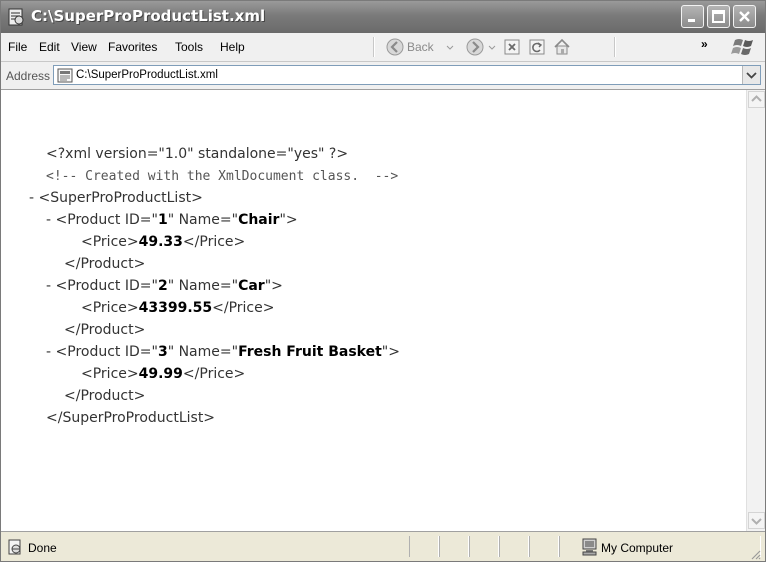 This screenshot has height=562, width=766. What do you see at coordinates (17, 47) in the screenshot?
I see `menu-file: File` at bounding box center [17, 47].